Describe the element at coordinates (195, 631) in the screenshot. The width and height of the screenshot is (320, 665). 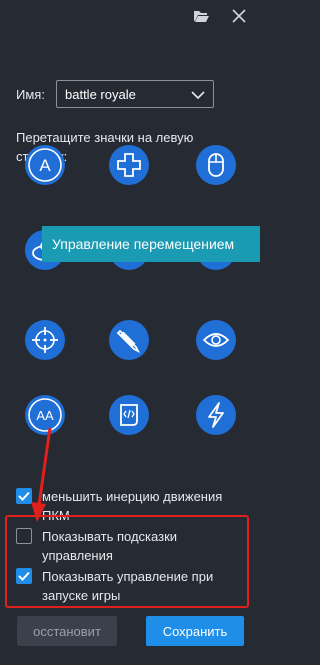
I see `save-button: Сохранить` at that location.